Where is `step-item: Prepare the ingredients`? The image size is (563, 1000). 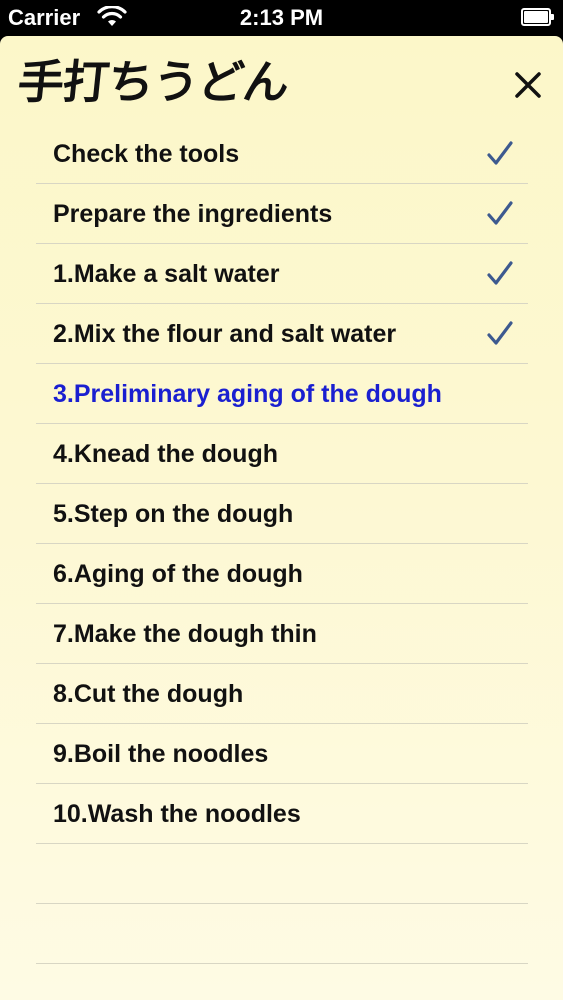
step-item: Prepare the ingredients is located at coordinates (282, 214).